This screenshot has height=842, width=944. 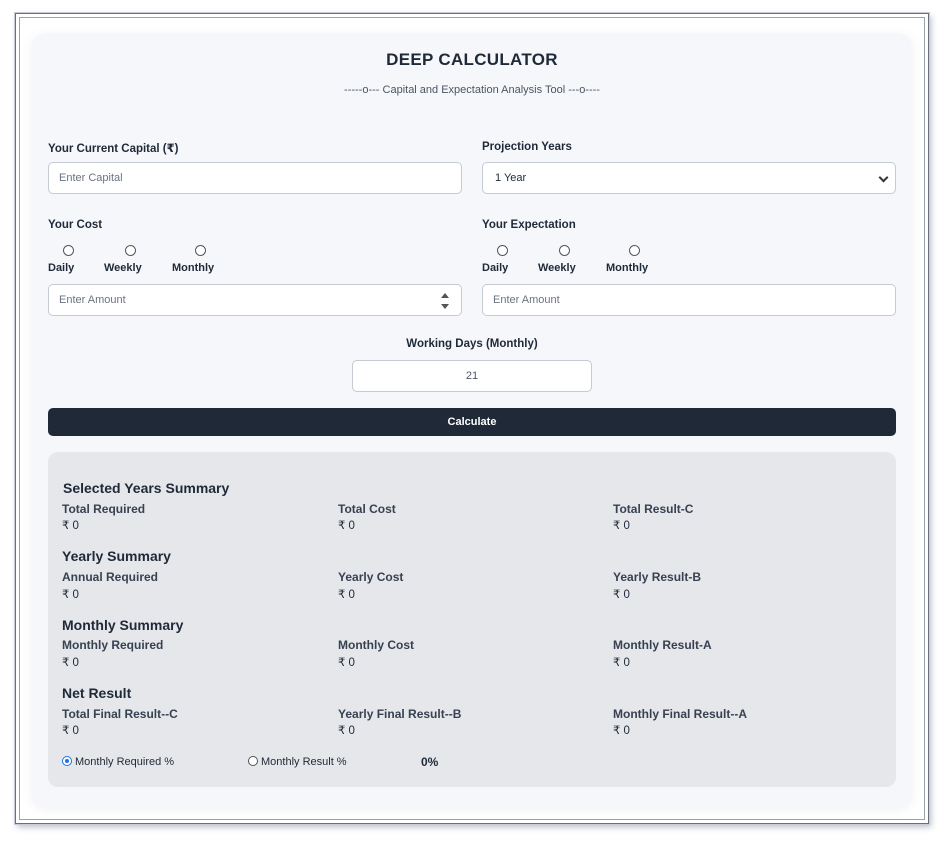 I want to click on radio-checked-icon, so click(x=67, y=761).